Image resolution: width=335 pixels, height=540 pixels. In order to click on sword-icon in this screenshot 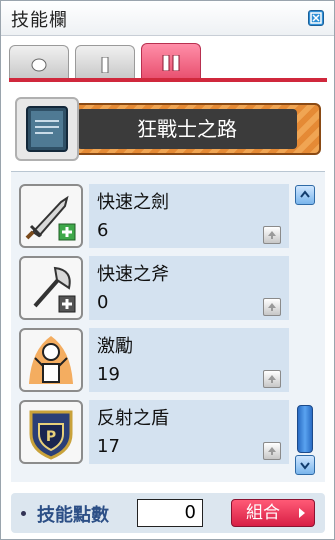, I will do `click(51, 216)`.